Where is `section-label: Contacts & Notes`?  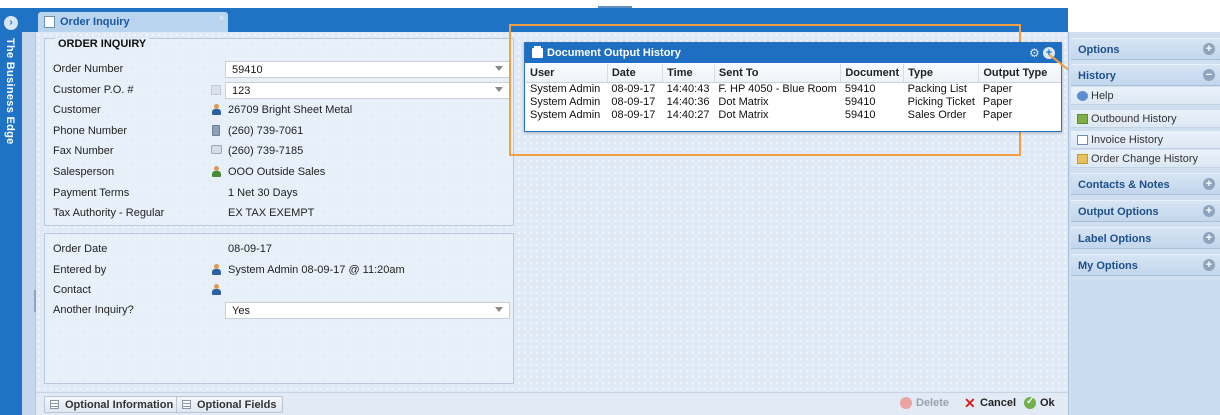
section-label: Contacts & Notes is located at coordinates (1124, 185).